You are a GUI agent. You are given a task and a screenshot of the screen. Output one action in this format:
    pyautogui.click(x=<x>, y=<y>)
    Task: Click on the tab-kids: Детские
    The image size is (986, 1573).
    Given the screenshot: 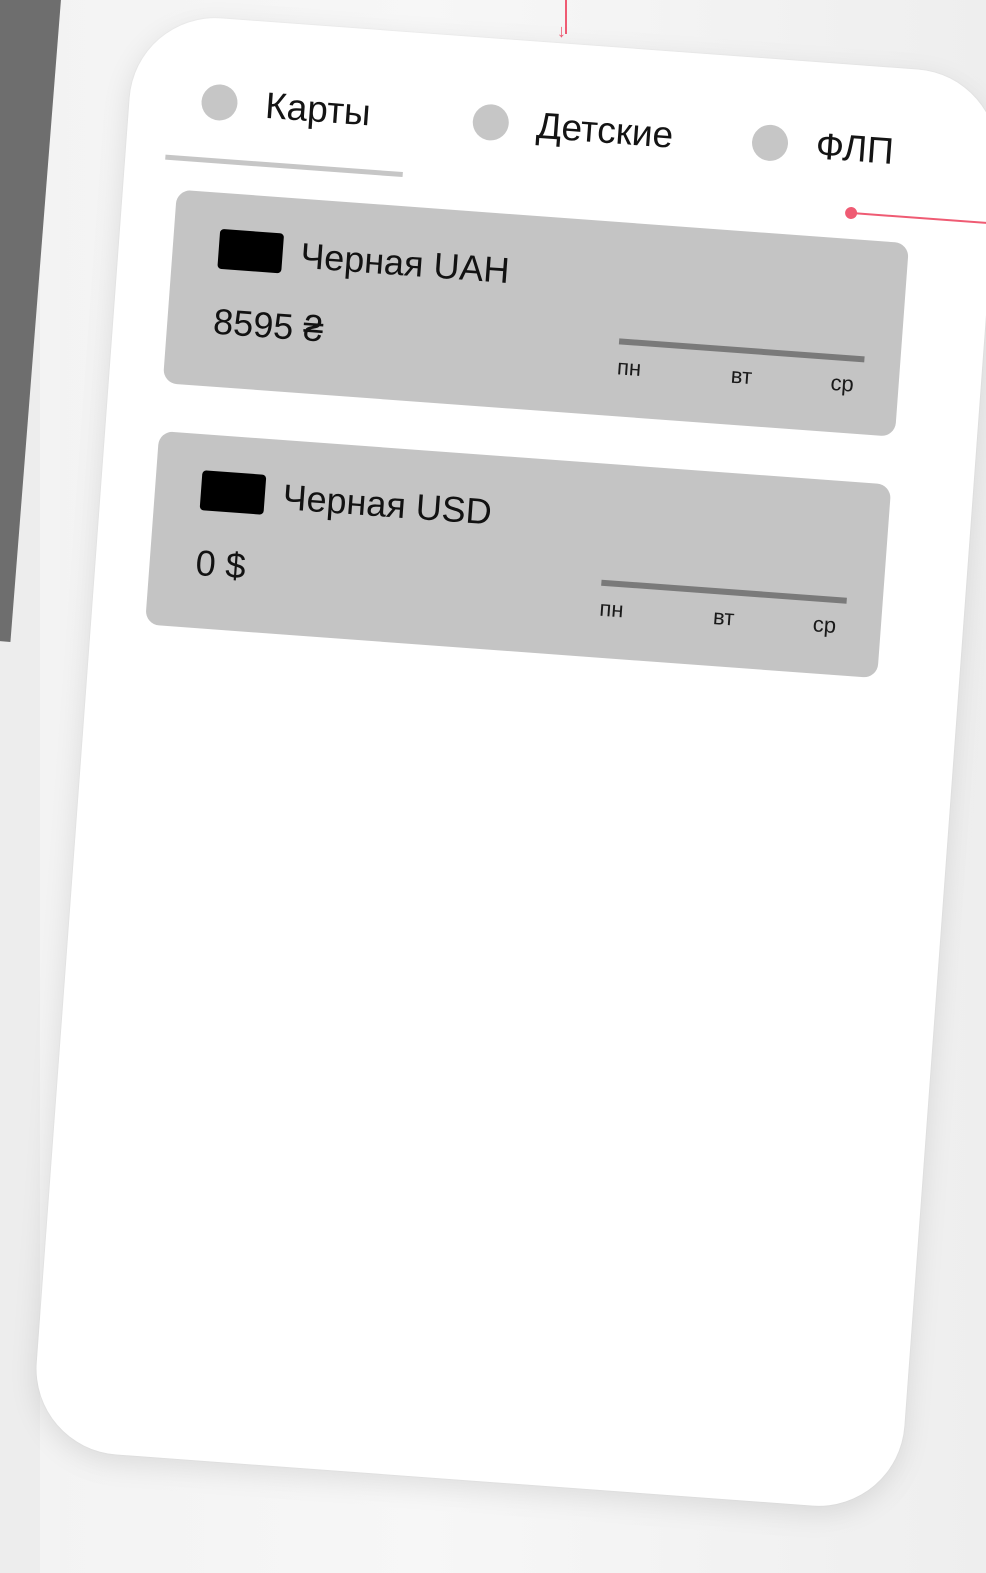 What is the action you would take?
    pyautogui.click(x=573, y=128)
    